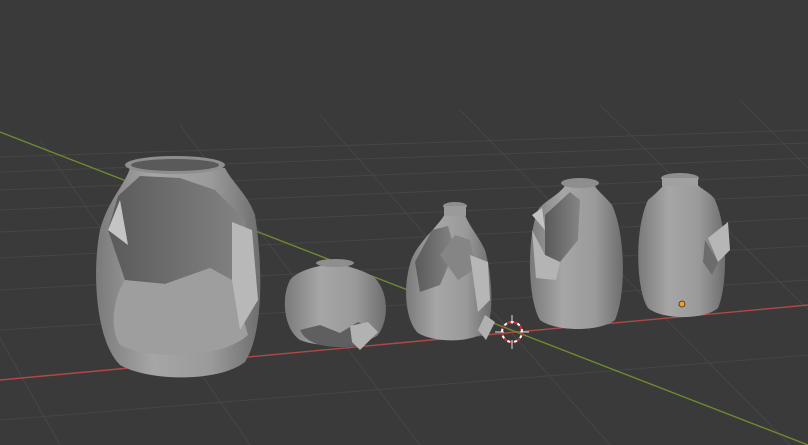  Describe the element at coordinates (178, 267) in the screenshot. I see `broken-vase-large` at that location.